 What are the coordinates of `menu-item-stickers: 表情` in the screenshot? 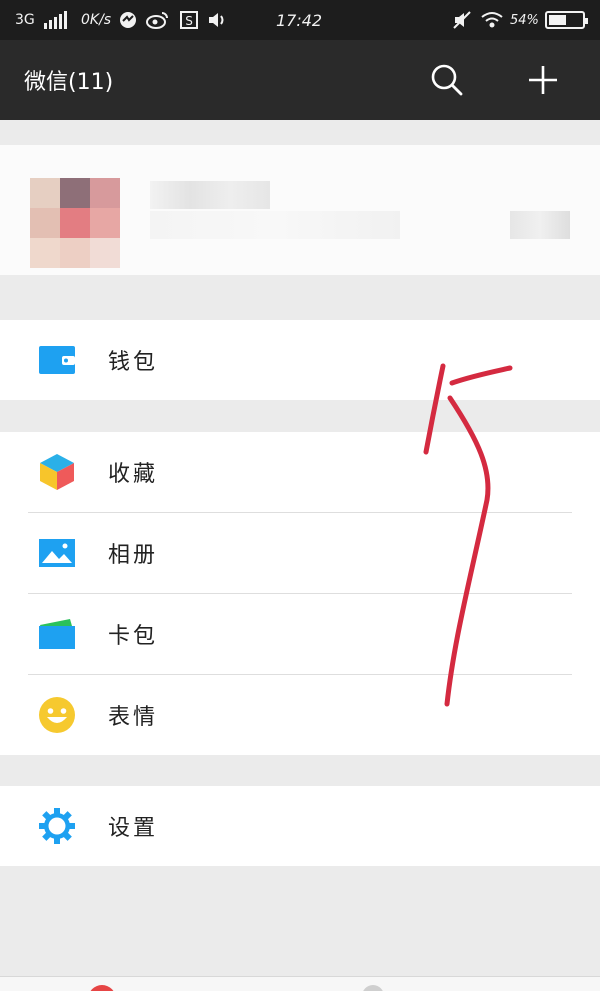 It's located at (300, 715).